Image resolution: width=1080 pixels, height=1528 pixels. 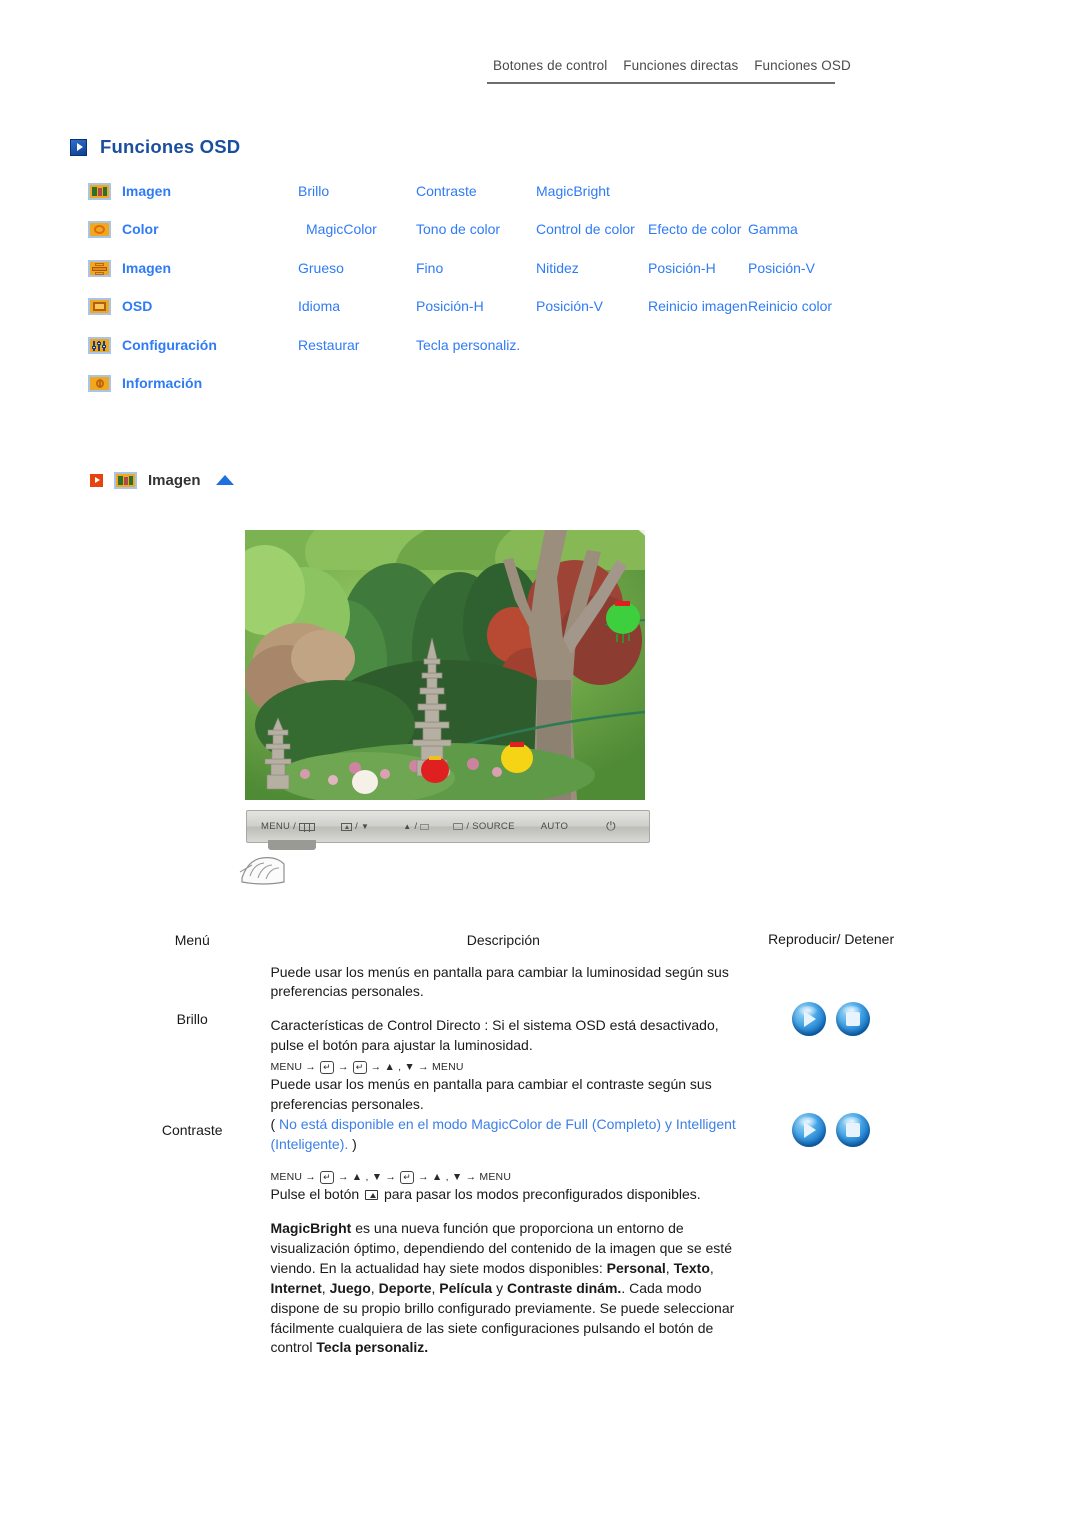 I want to click on menu-item-contraste: Contraste, so click(x=476, y=201).